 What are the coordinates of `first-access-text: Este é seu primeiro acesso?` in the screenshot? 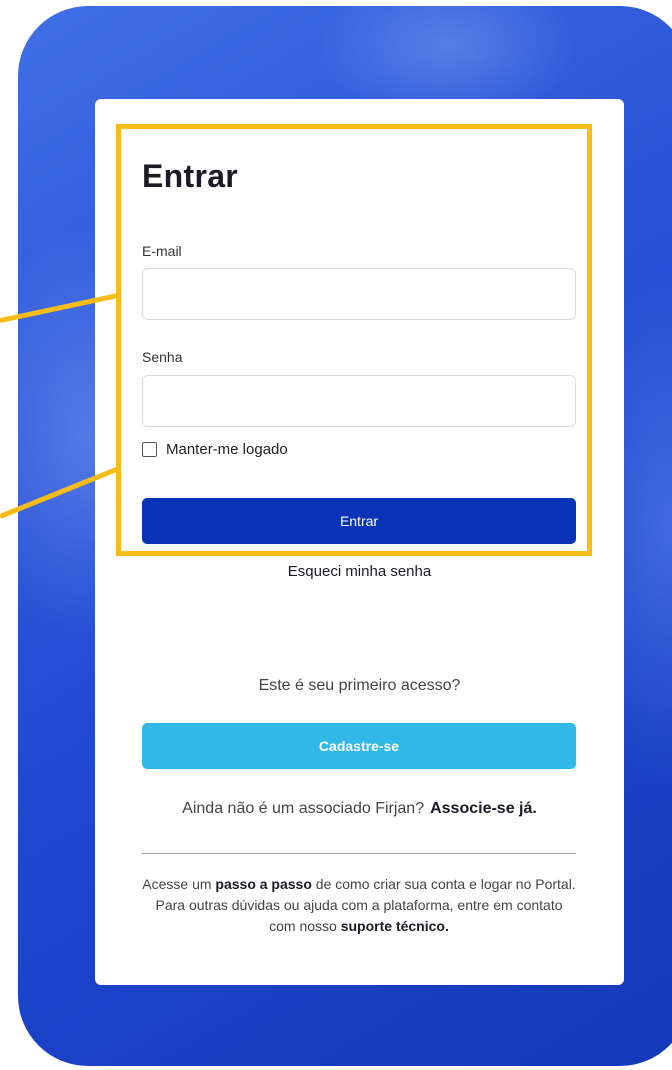 It's located at (359, 685).